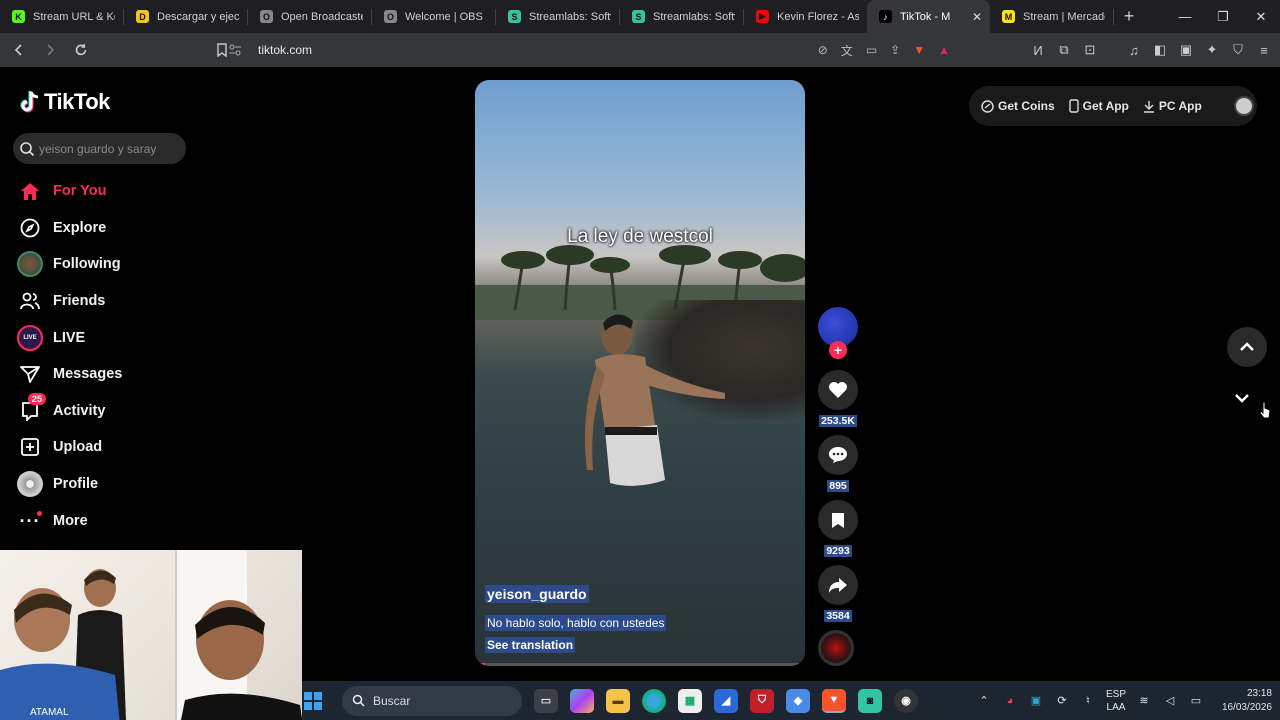 The height and width of the screenshot is (720, 1280). What do you see at coordinates (838, 421) in the screenshot?
I see `like-count: 253.5K` at bounding box center [838, 421].